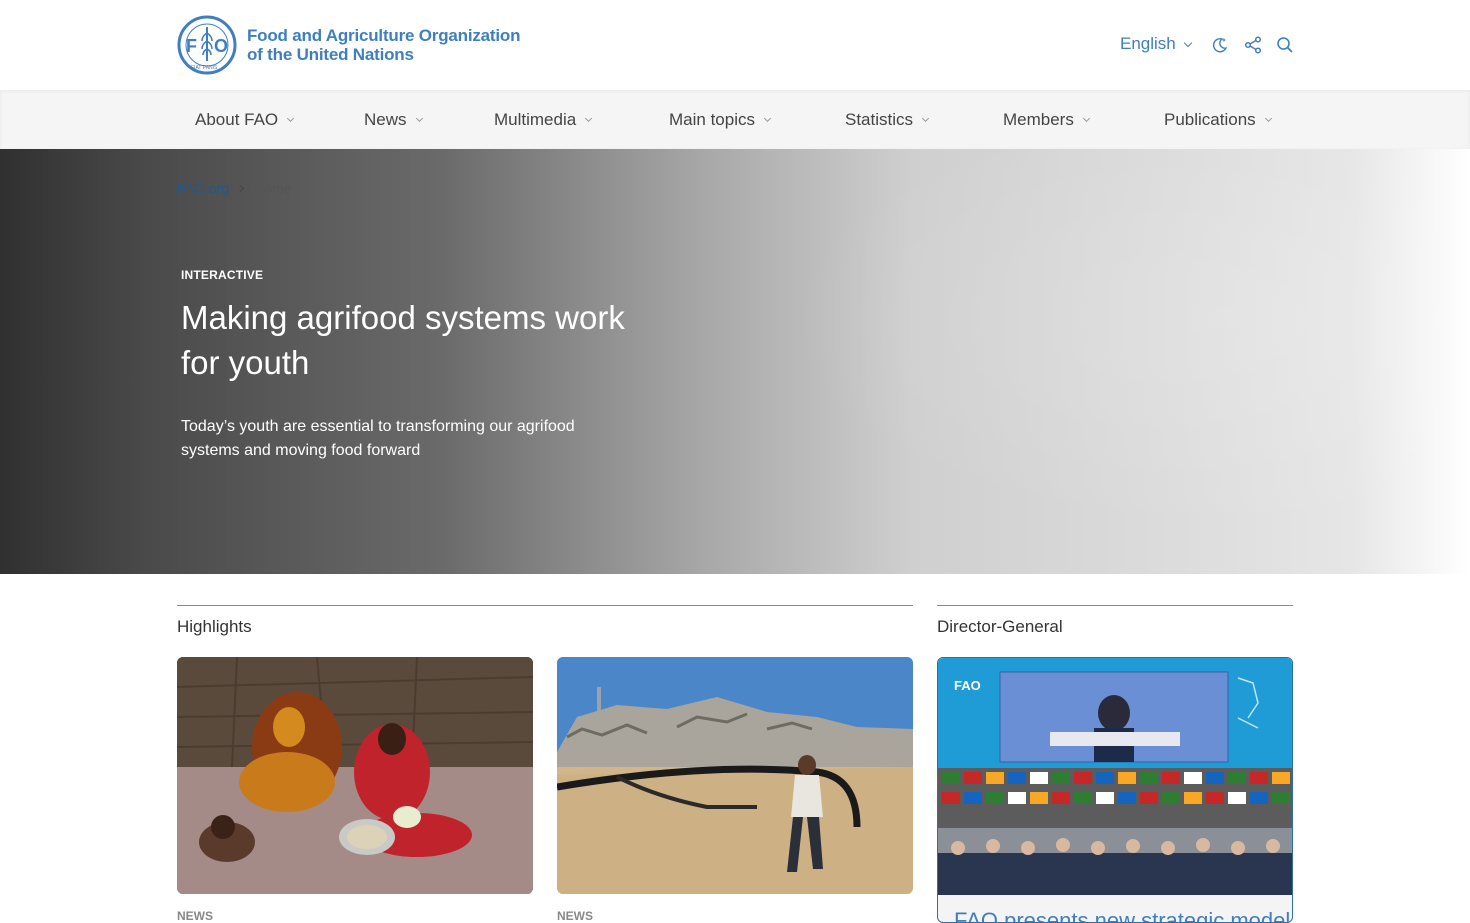  What do you see at coordinates (545, 605) in the screenshot?
I see `highlights-divider` at bounding box center [545, 605].